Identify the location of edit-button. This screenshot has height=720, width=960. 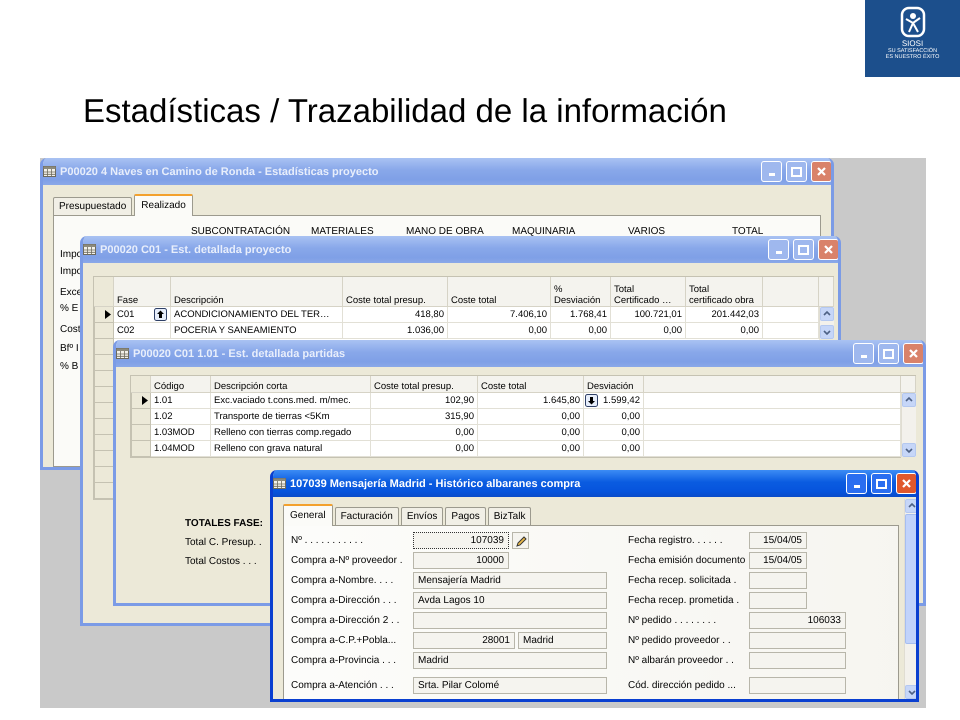
(520, 540).